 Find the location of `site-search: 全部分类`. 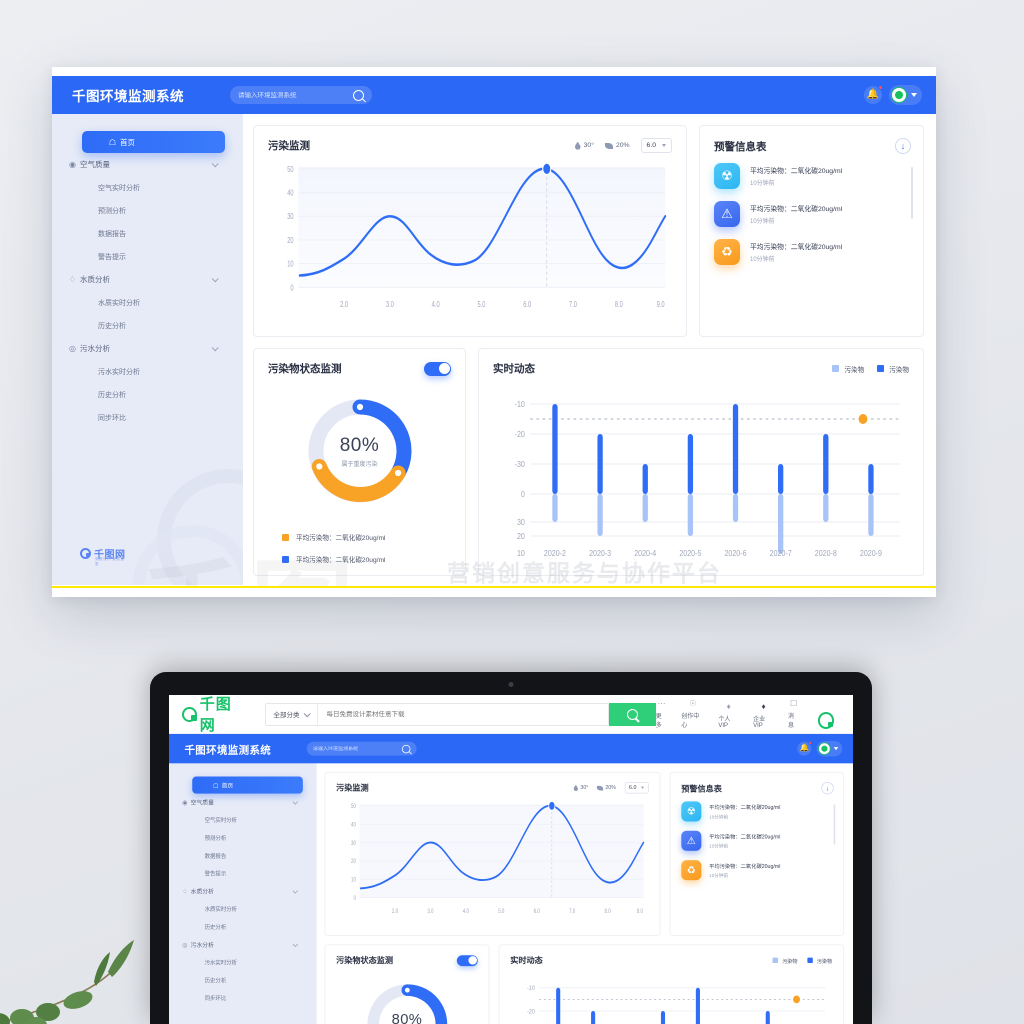

site-search: 全部分类 is located at coordinates (436, 714).